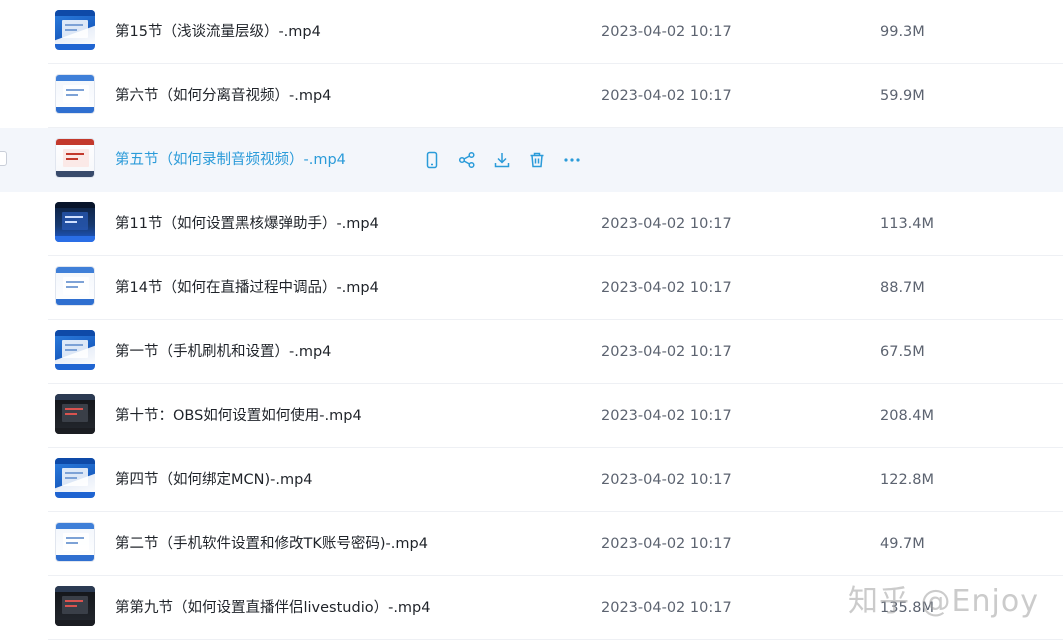 This screenshot has height=644, width=1063. What do you see at coordinates (902, 352) in the screenshot?
I see `file-size: 67.5M` at bounding box center [902, 352].